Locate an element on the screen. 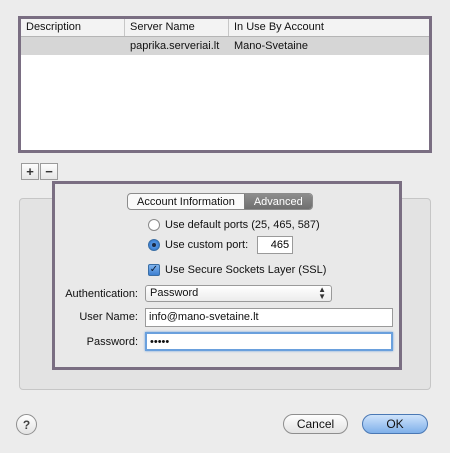  add-server-button: + is located at coordinates (30, 171).